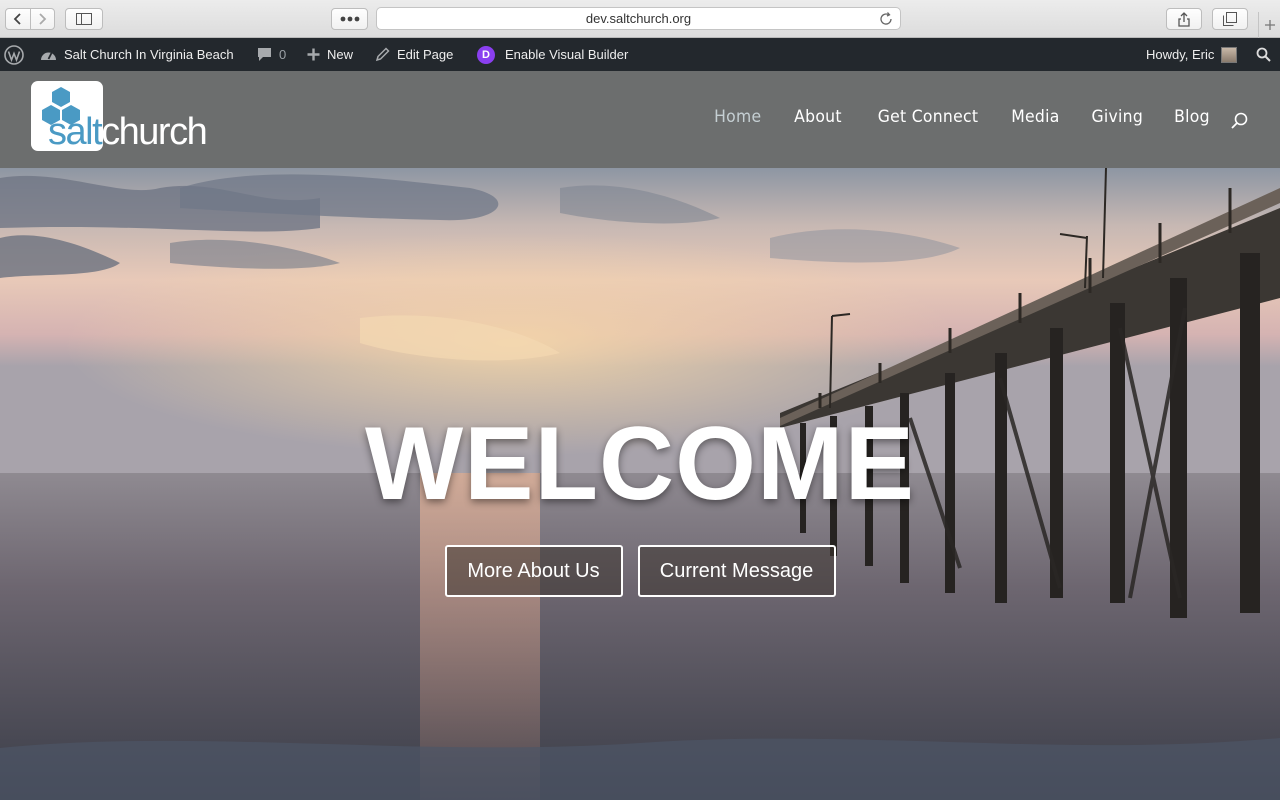 This screenshot has width=1280, height=800. Describe the element at coordinates (48, 56) in the screenshot. I see `dashboard-icon` at that location.